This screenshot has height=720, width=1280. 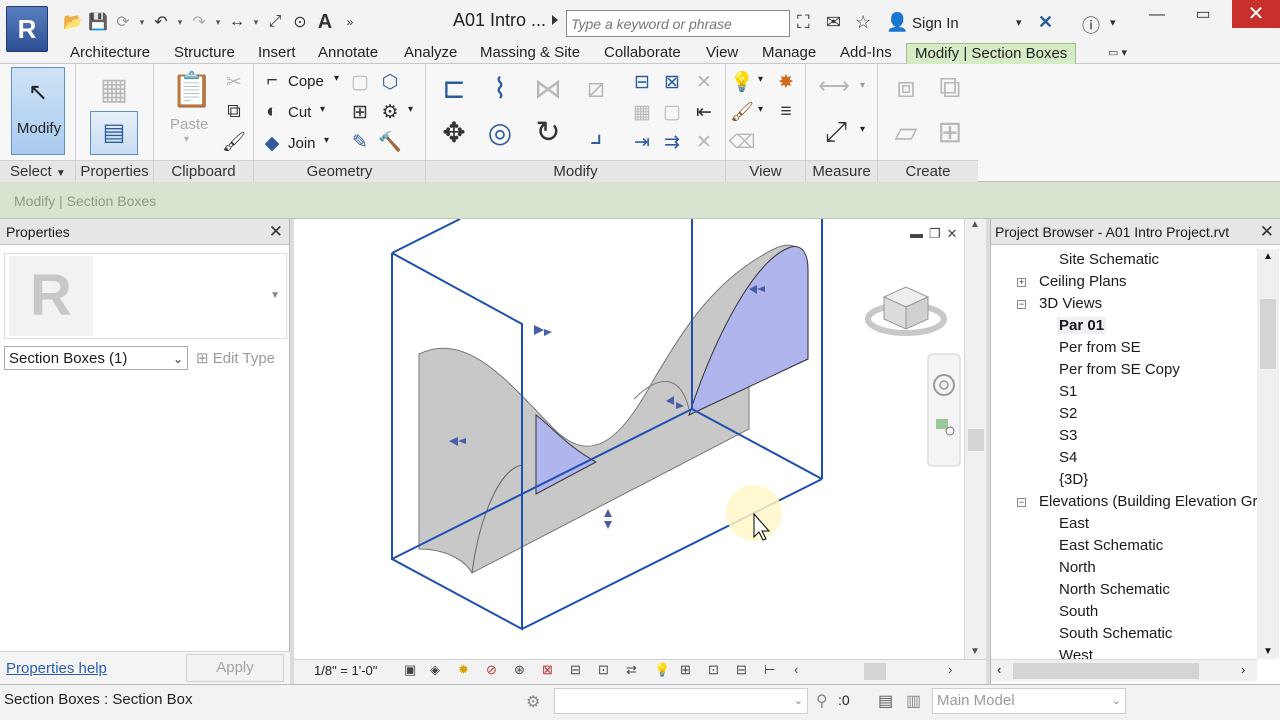 I want to click on exchange-apps-icon: ✕, so click(x=1045, y=22).